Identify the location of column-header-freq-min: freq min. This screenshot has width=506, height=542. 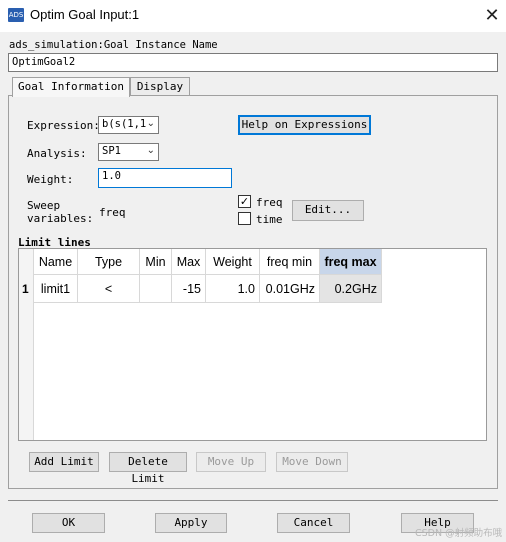
(290, 262).